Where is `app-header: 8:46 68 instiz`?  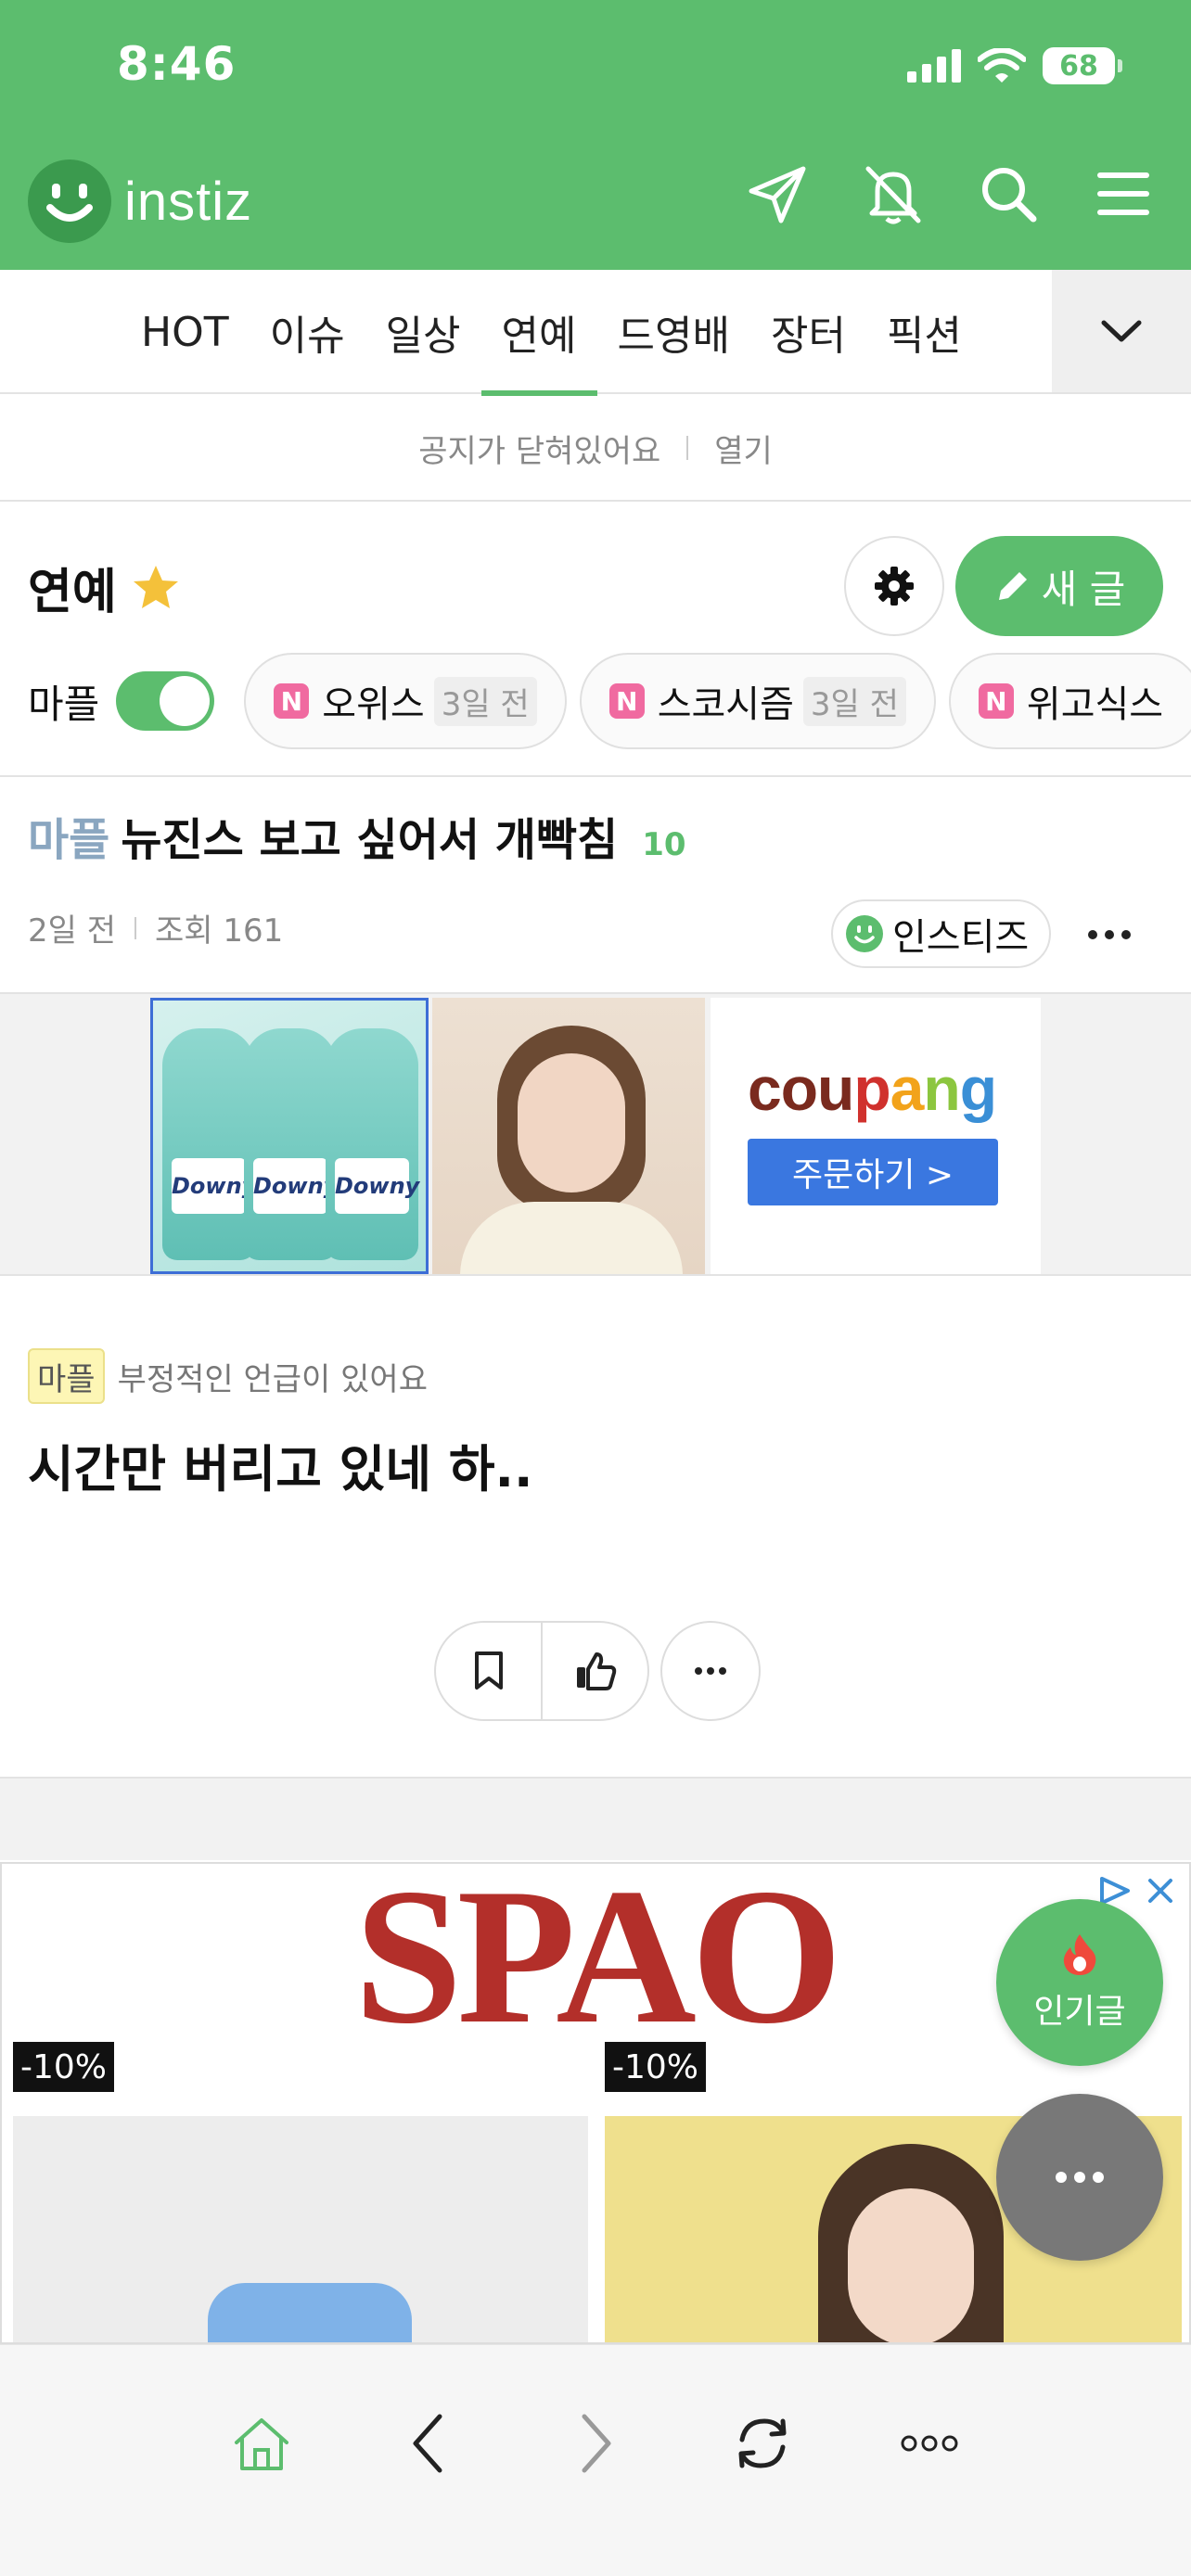 app-header: 8:46 68 instiz is located at coordinates (595, 135).